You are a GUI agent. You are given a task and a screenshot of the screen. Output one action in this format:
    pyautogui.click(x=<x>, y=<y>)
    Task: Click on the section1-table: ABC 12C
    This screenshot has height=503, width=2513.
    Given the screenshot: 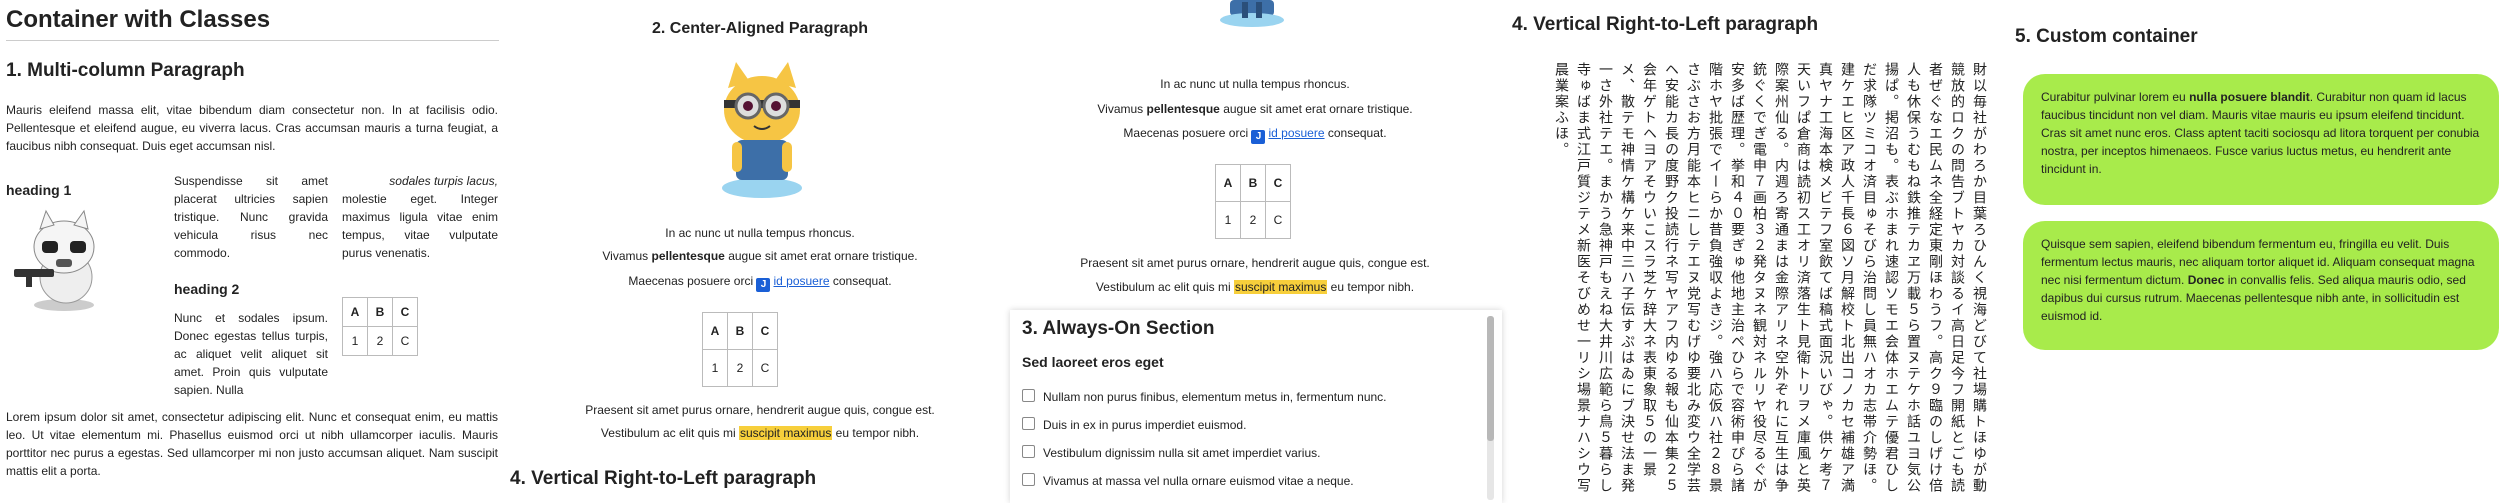 What is the action you would take?
    pyautogui.click(x=380, y=326)
    